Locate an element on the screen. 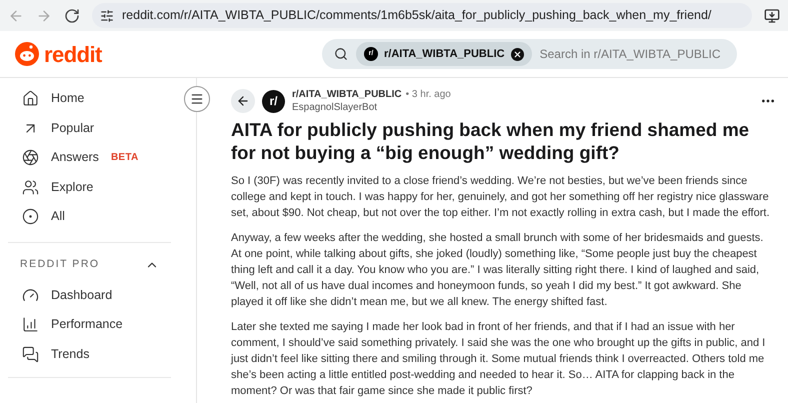 Image resolution: width=788 pixels, height=403 pixels. sidebar-item: Popular is located at coordinates (89, 128).